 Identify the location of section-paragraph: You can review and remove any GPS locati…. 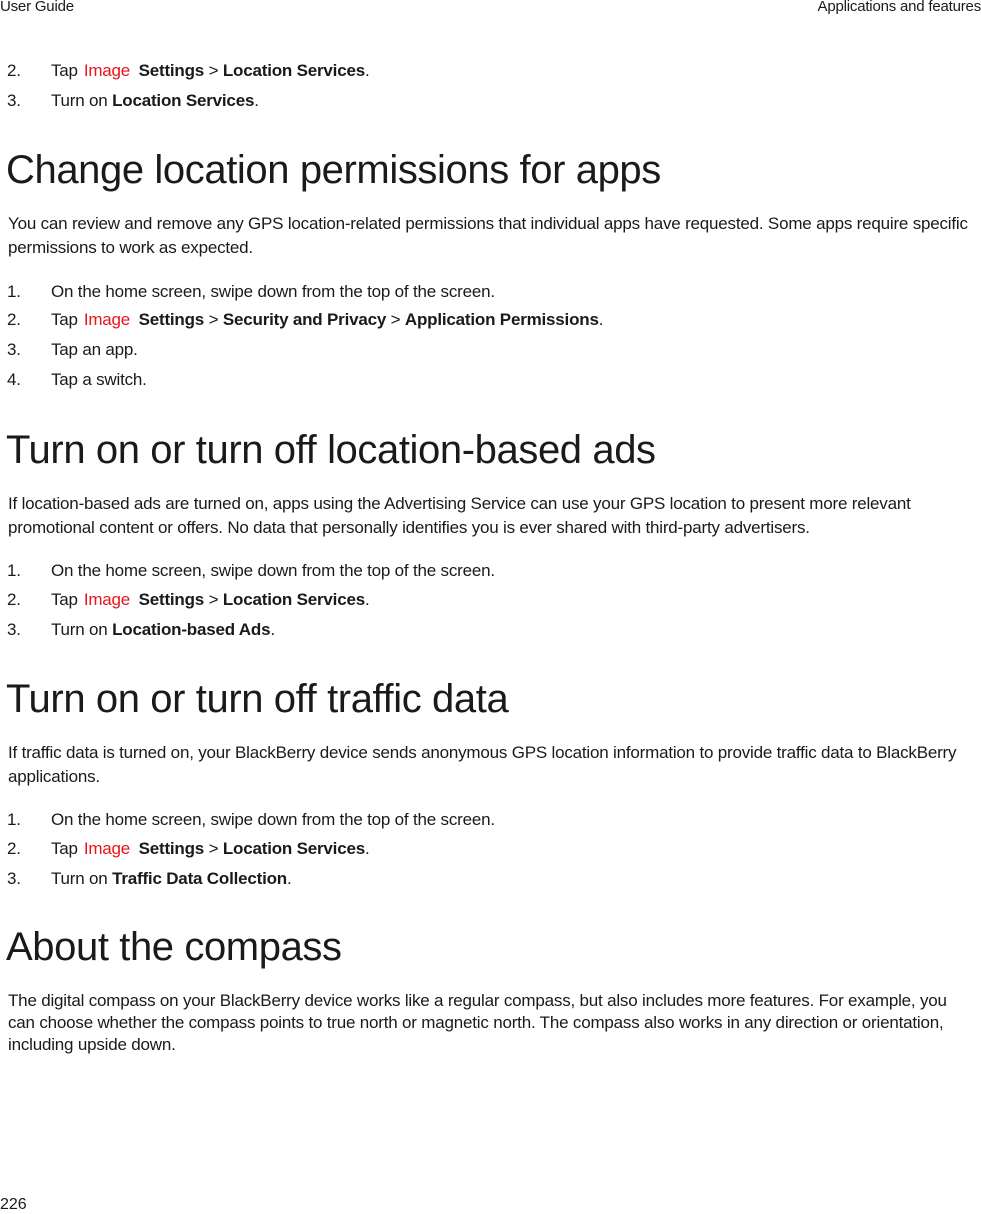
(488, 235).